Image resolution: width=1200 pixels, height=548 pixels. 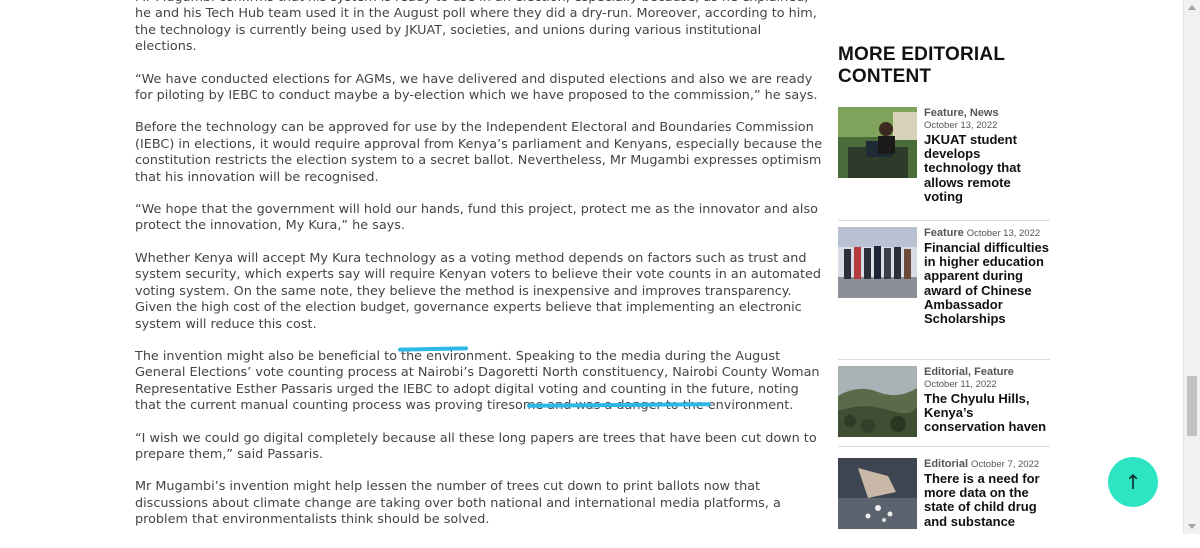 What do you see at coordinates (987, 113) in the screenshot?
I see `card-categories: Feature, News` at bounding box center [987, 113].